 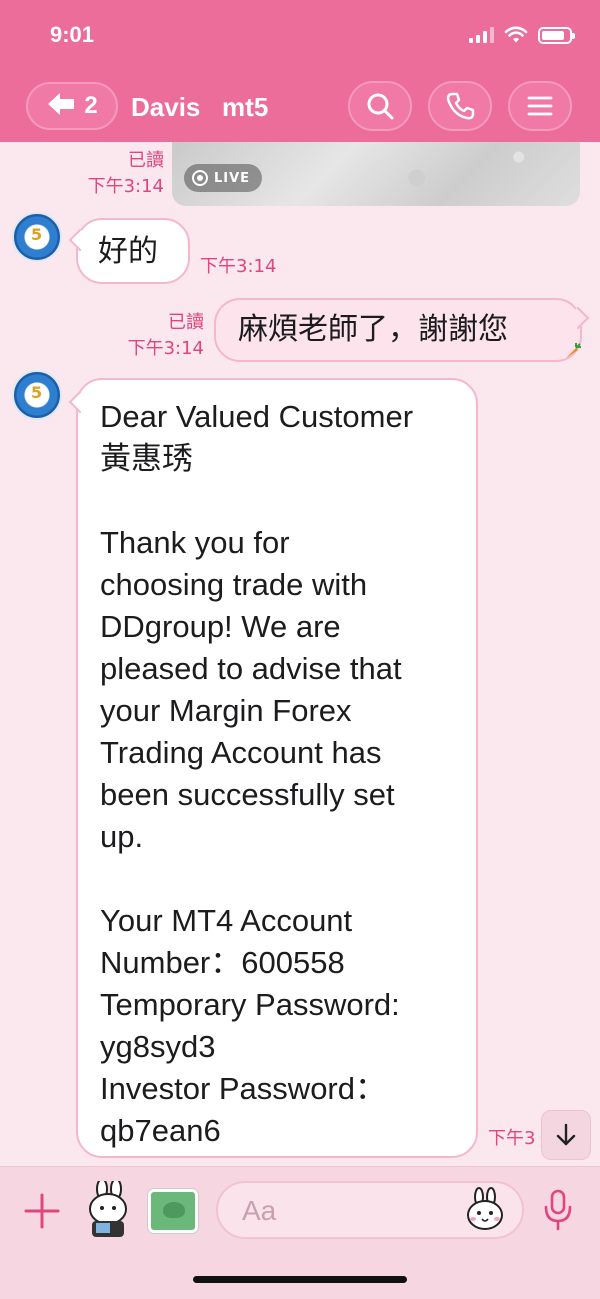 What do you see at coordinates (61, 106) in the screenshot?
I see `back-arrow-icon` at bounding box center [61, 106].